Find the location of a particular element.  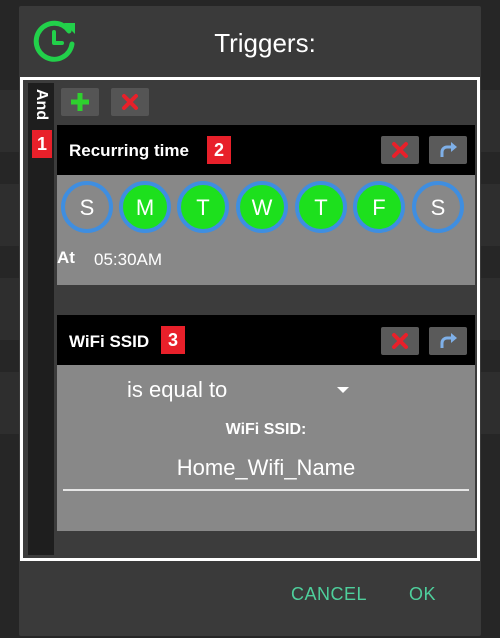

plus-icon is located at coordinates (80, 102).